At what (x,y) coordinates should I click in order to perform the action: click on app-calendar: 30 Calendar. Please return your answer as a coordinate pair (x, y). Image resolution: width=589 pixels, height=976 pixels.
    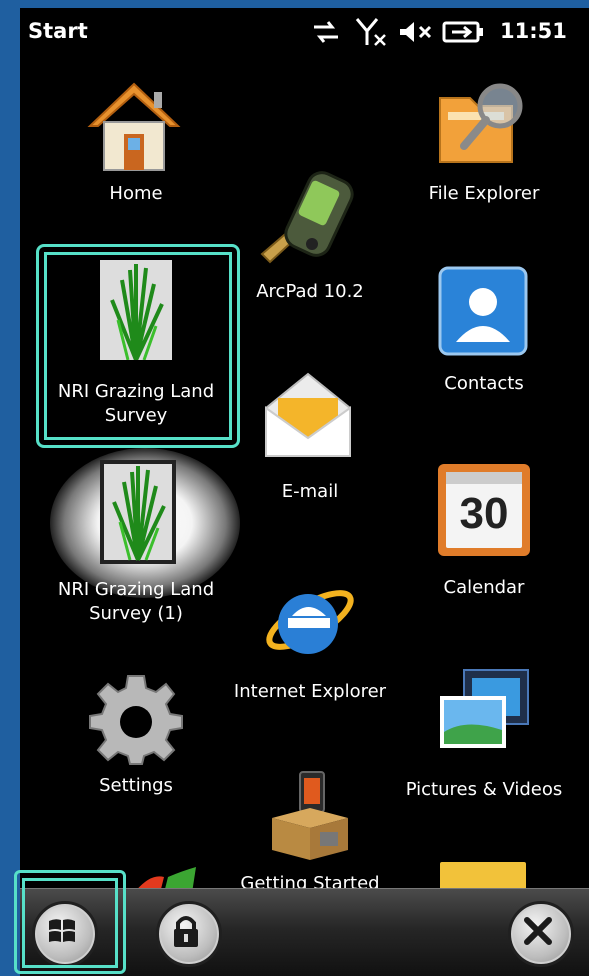
    Looking at the image, I should click on (484, 534).